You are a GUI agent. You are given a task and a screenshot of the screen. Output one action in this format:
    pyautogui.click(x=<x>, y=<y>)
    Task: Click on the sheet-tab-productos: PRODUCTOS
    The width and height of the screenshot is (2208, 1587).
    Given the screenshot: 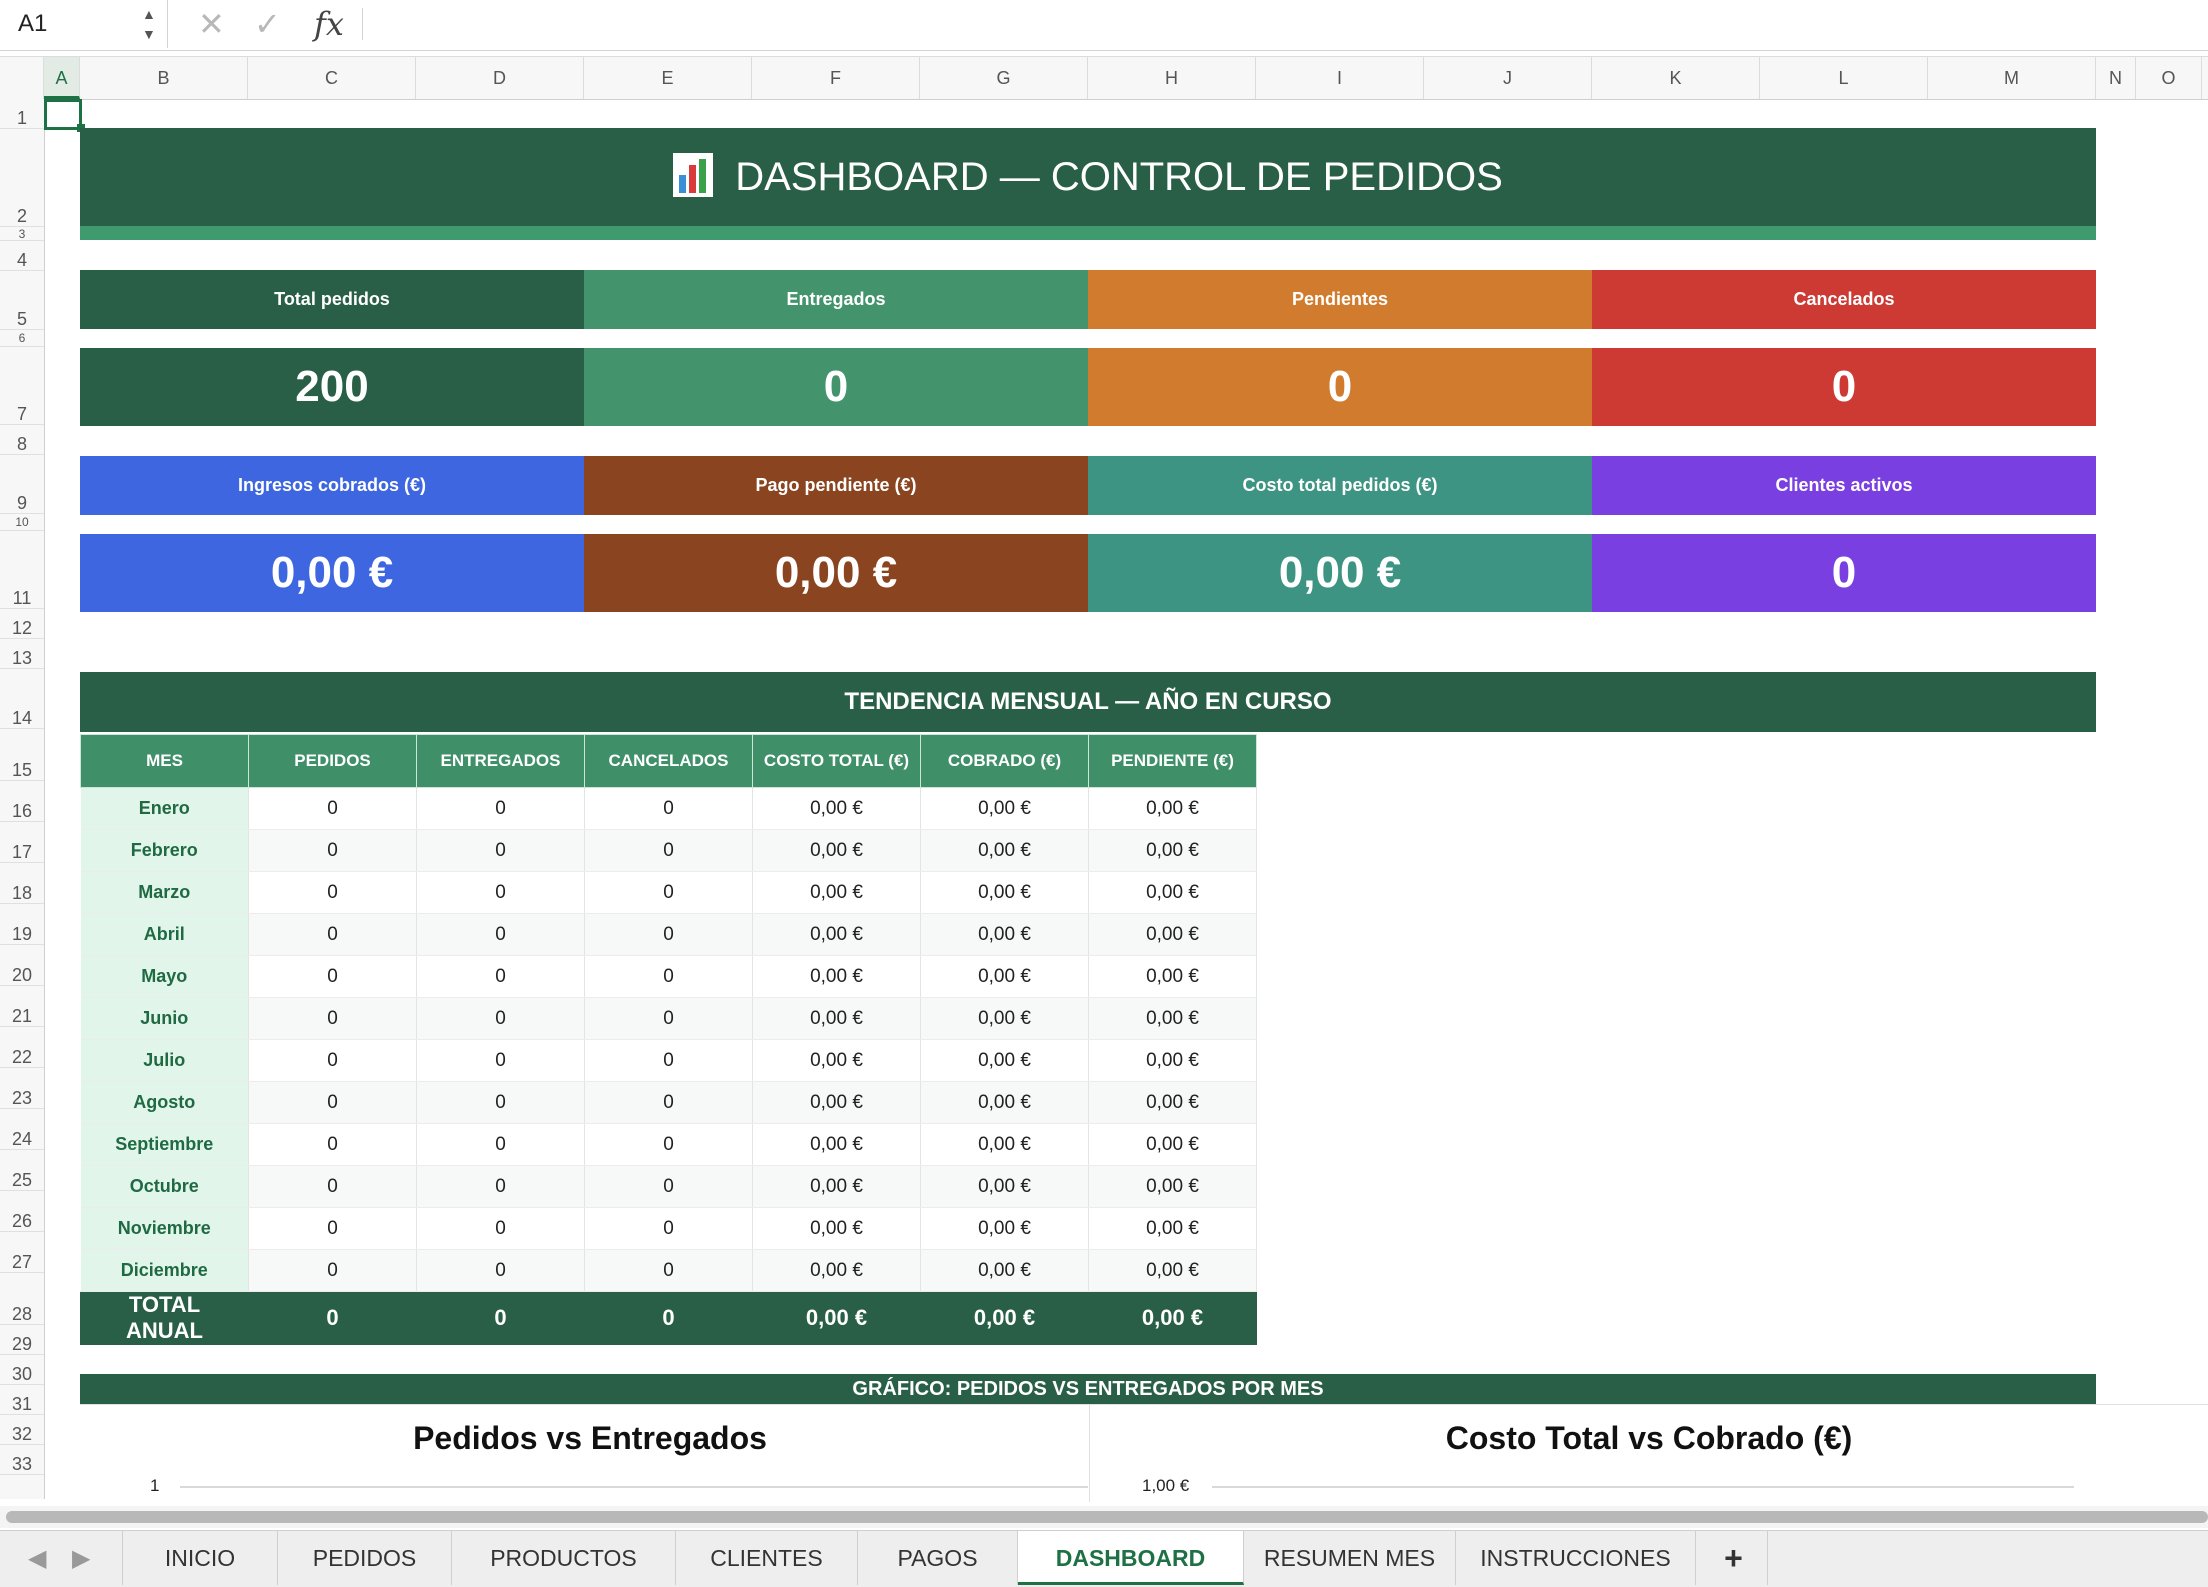 What is the action you would take?
    pyautogui.click(x=564, y=1558)
    